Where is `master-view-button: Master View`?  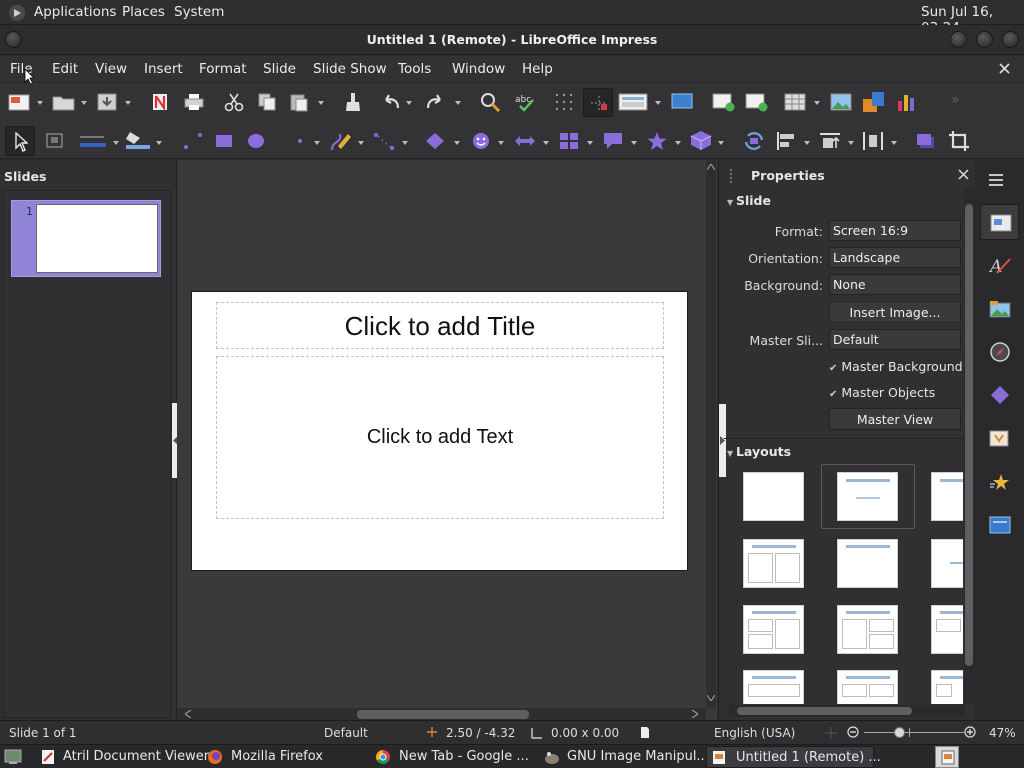
master-view-button: Master View is located at coordinates (895, 419).